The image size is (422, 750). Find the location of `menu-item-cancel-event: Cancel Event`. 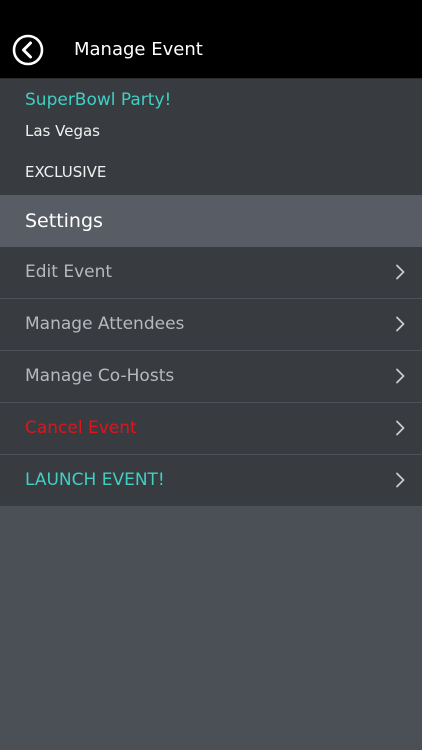

menu-item-cancel-event: Cancel Event is located at coordinates (211, 429).